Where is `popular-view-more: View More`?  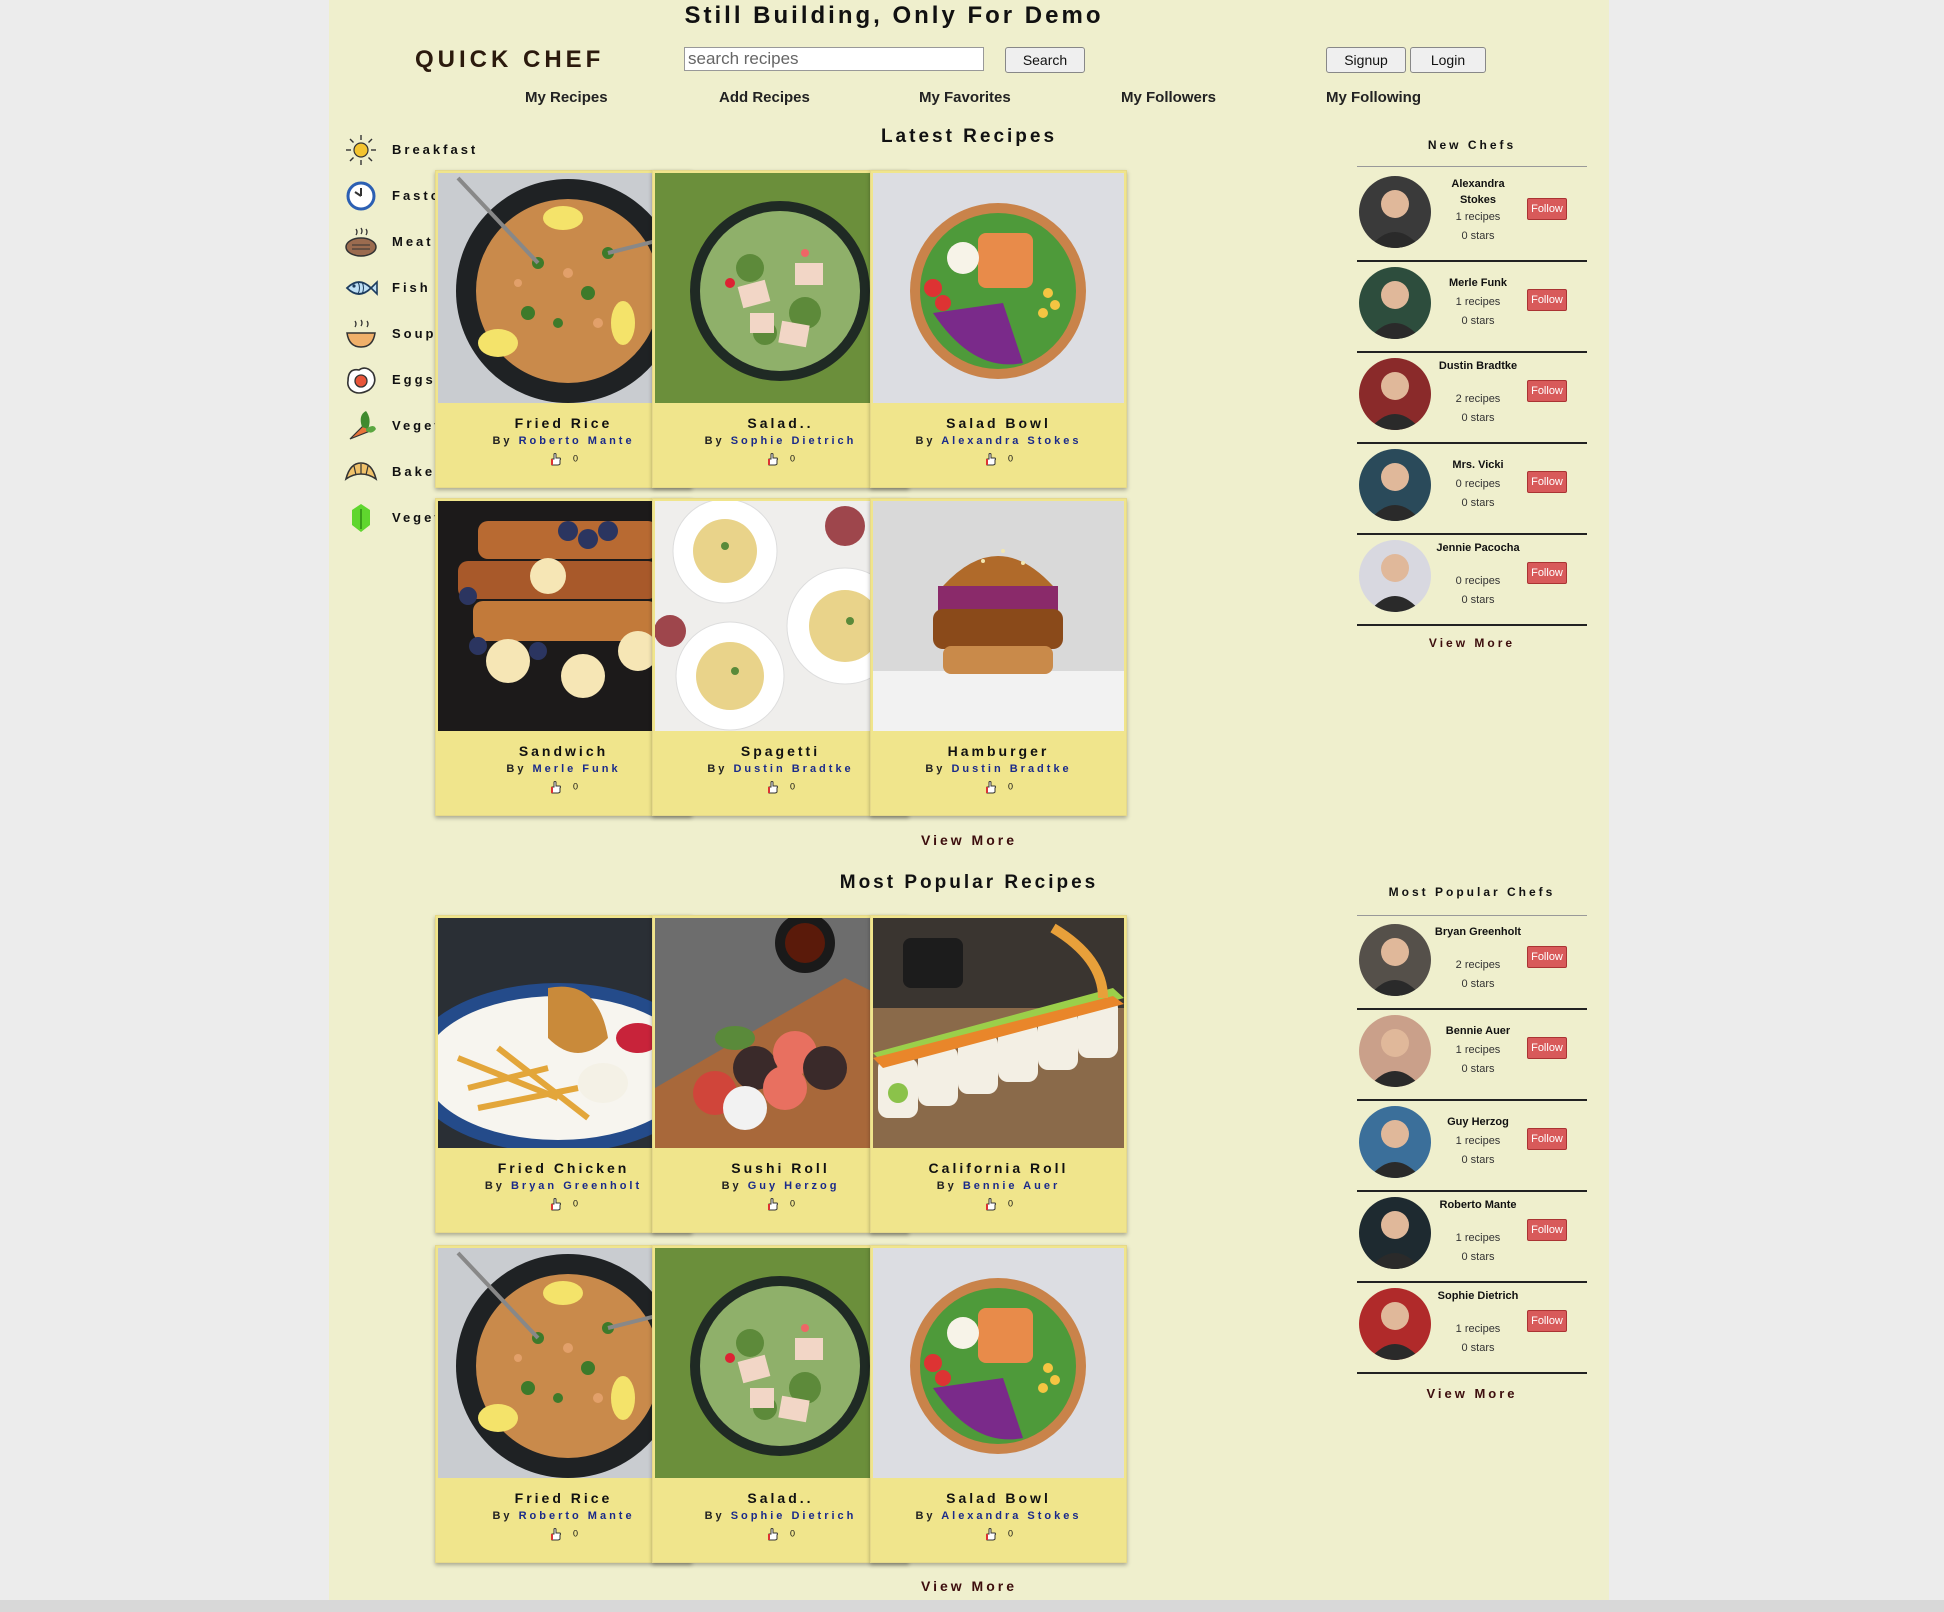 popular-view-more: View More is located at coordinates (969, 1586).